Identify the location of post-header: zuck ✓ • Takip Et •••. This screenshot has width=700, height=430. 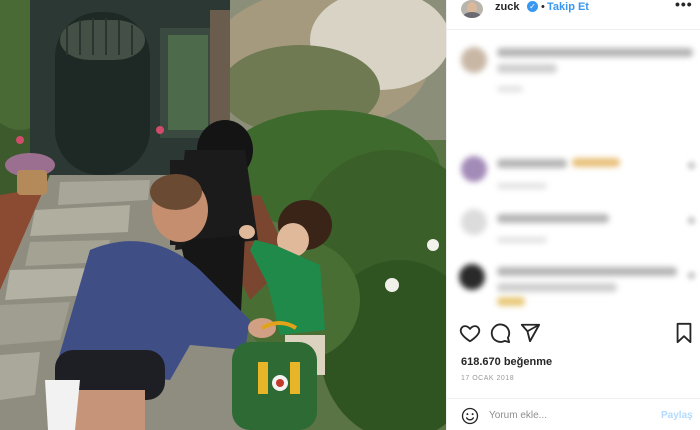
(573, 15).